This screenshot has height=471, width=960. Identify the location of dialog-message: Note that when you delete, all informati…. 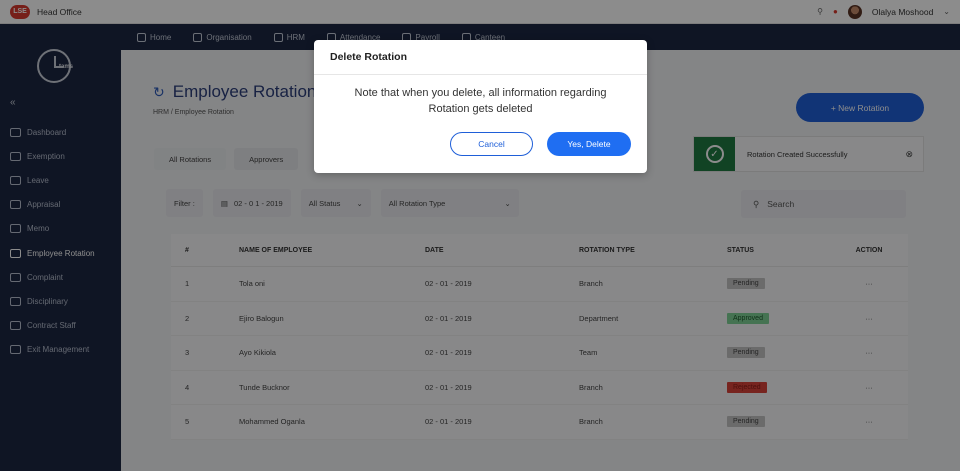
(480, 96).